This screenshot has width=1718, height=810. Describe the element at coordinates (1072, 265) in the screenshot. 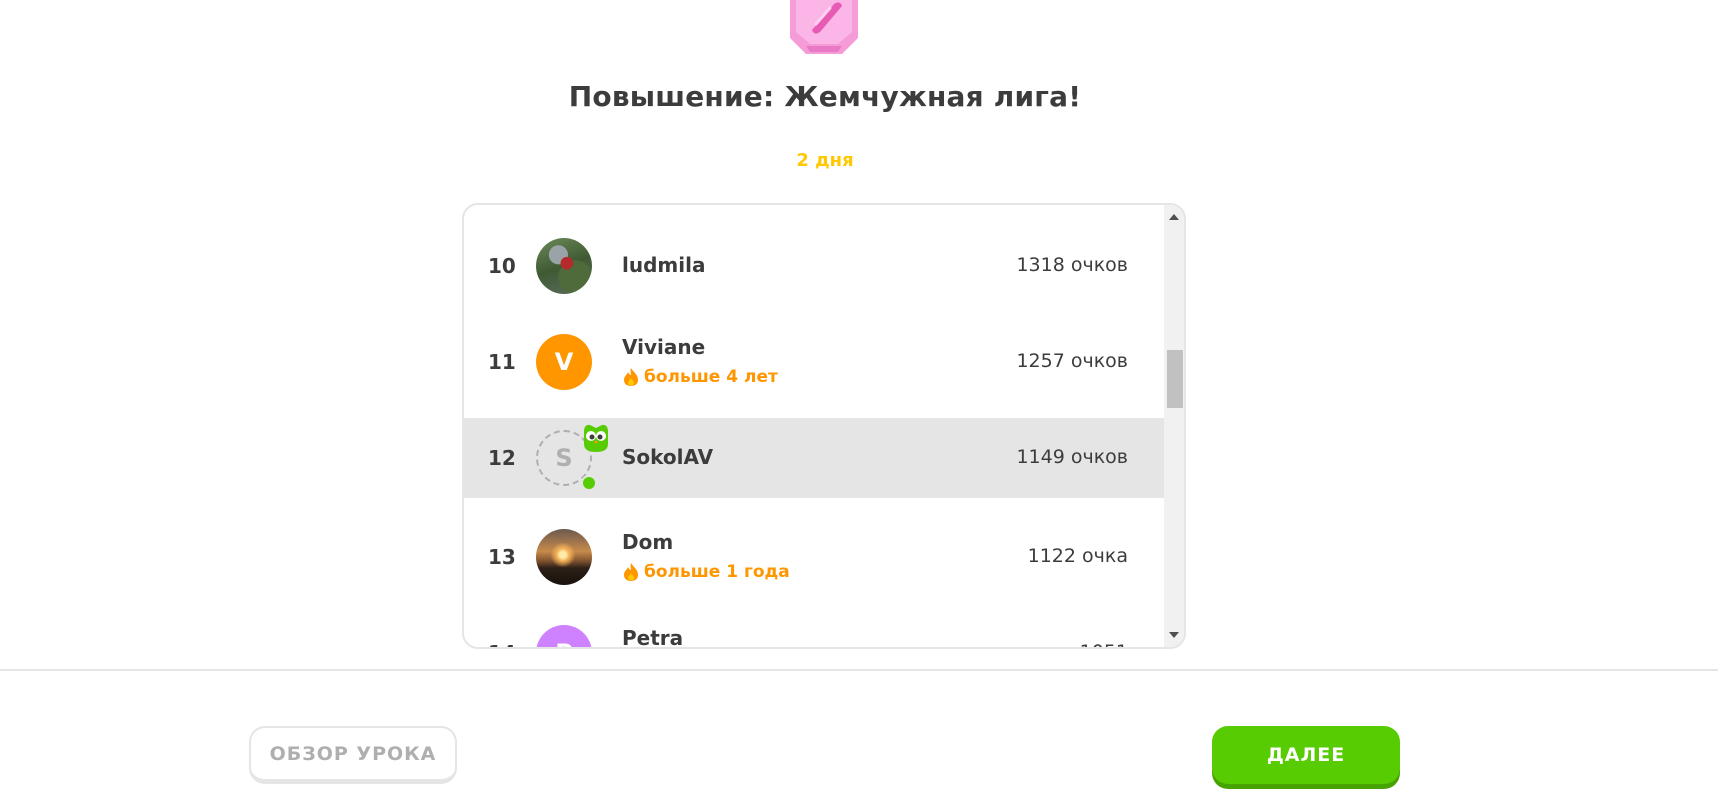

I see `user-points: 1318 очков` at that location.